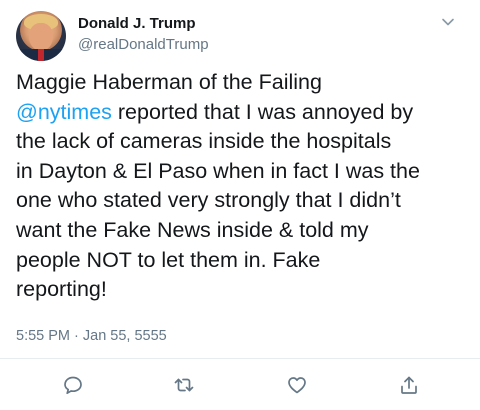 The image size is (480, 410). What do you see at coordinates (184, 385) in the screenshot?
I see `retweet-icon` at bounding box center [184, 385].